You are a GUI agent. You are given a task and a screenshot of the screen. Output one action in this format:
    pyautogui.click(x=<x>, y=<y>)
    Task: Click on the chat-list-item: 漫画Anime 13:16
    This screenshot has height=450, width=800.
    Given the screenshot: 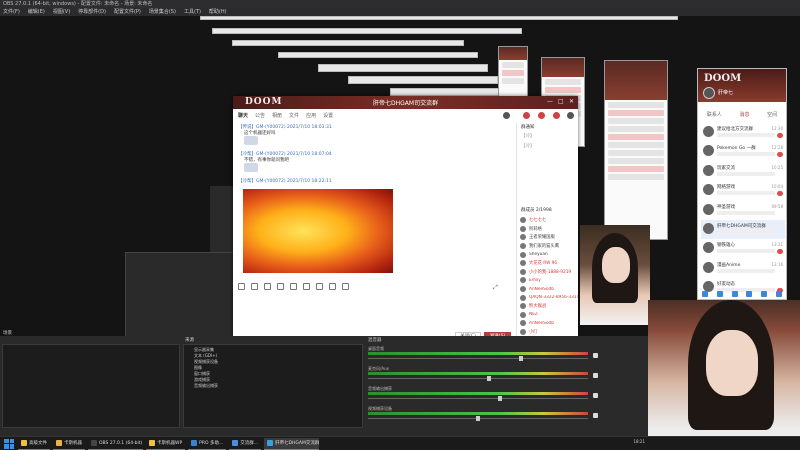 What is the action you would take?
    pyautogui.click(x=743, y=268)
    